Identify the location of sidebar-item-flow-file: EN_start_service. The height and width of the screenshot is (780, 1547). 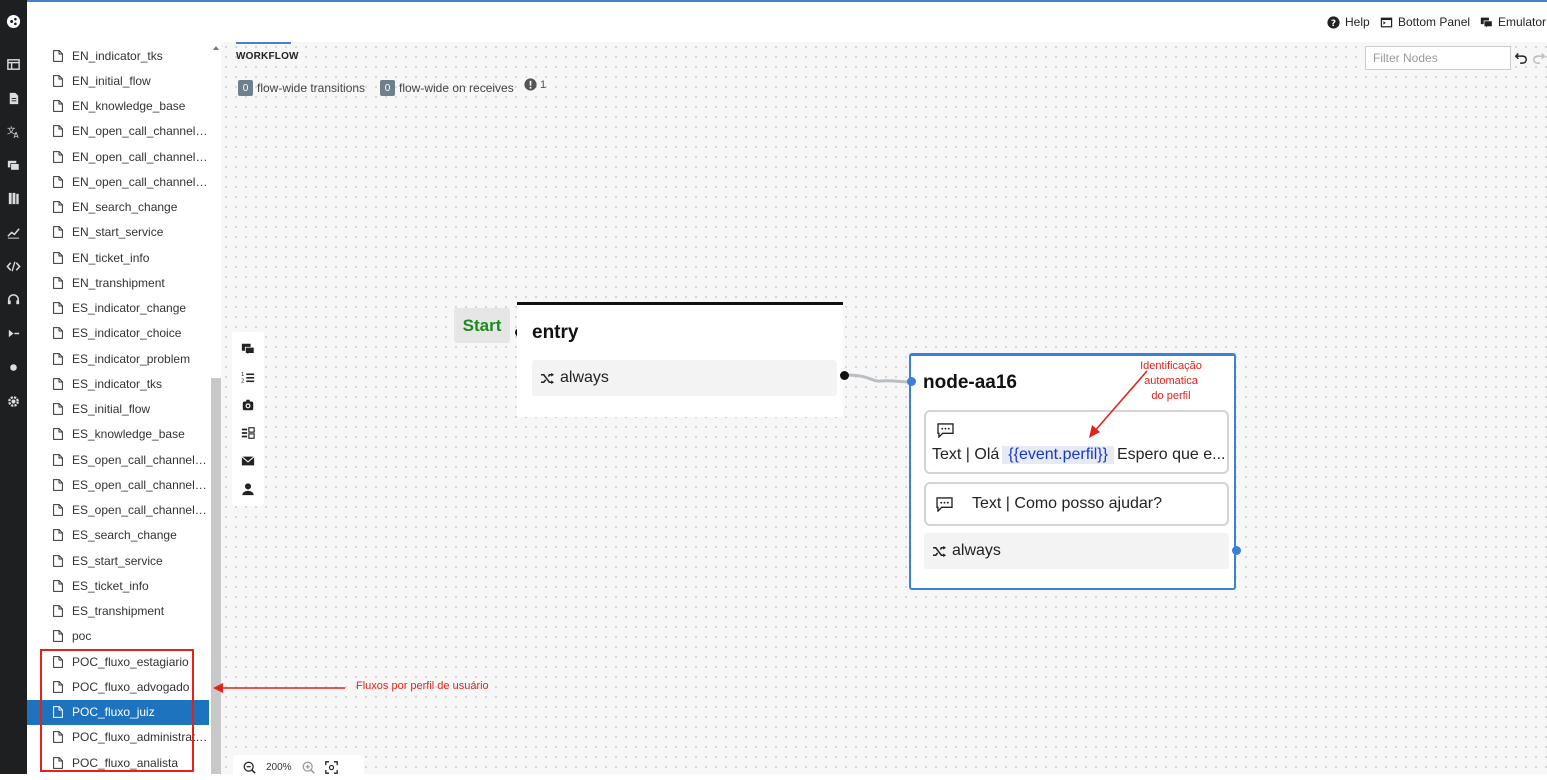
(118, 232).